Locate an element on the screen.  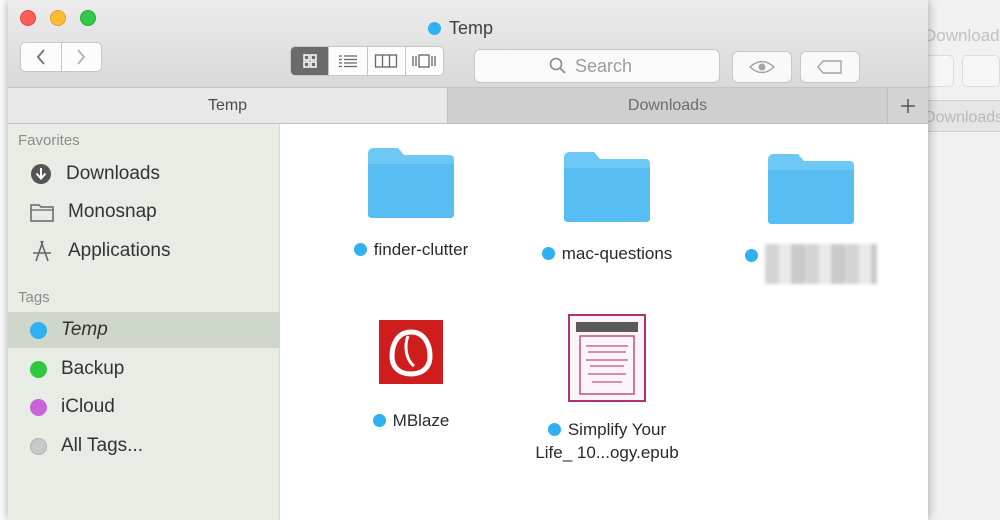
file-name is located at coordinates (811, 264).